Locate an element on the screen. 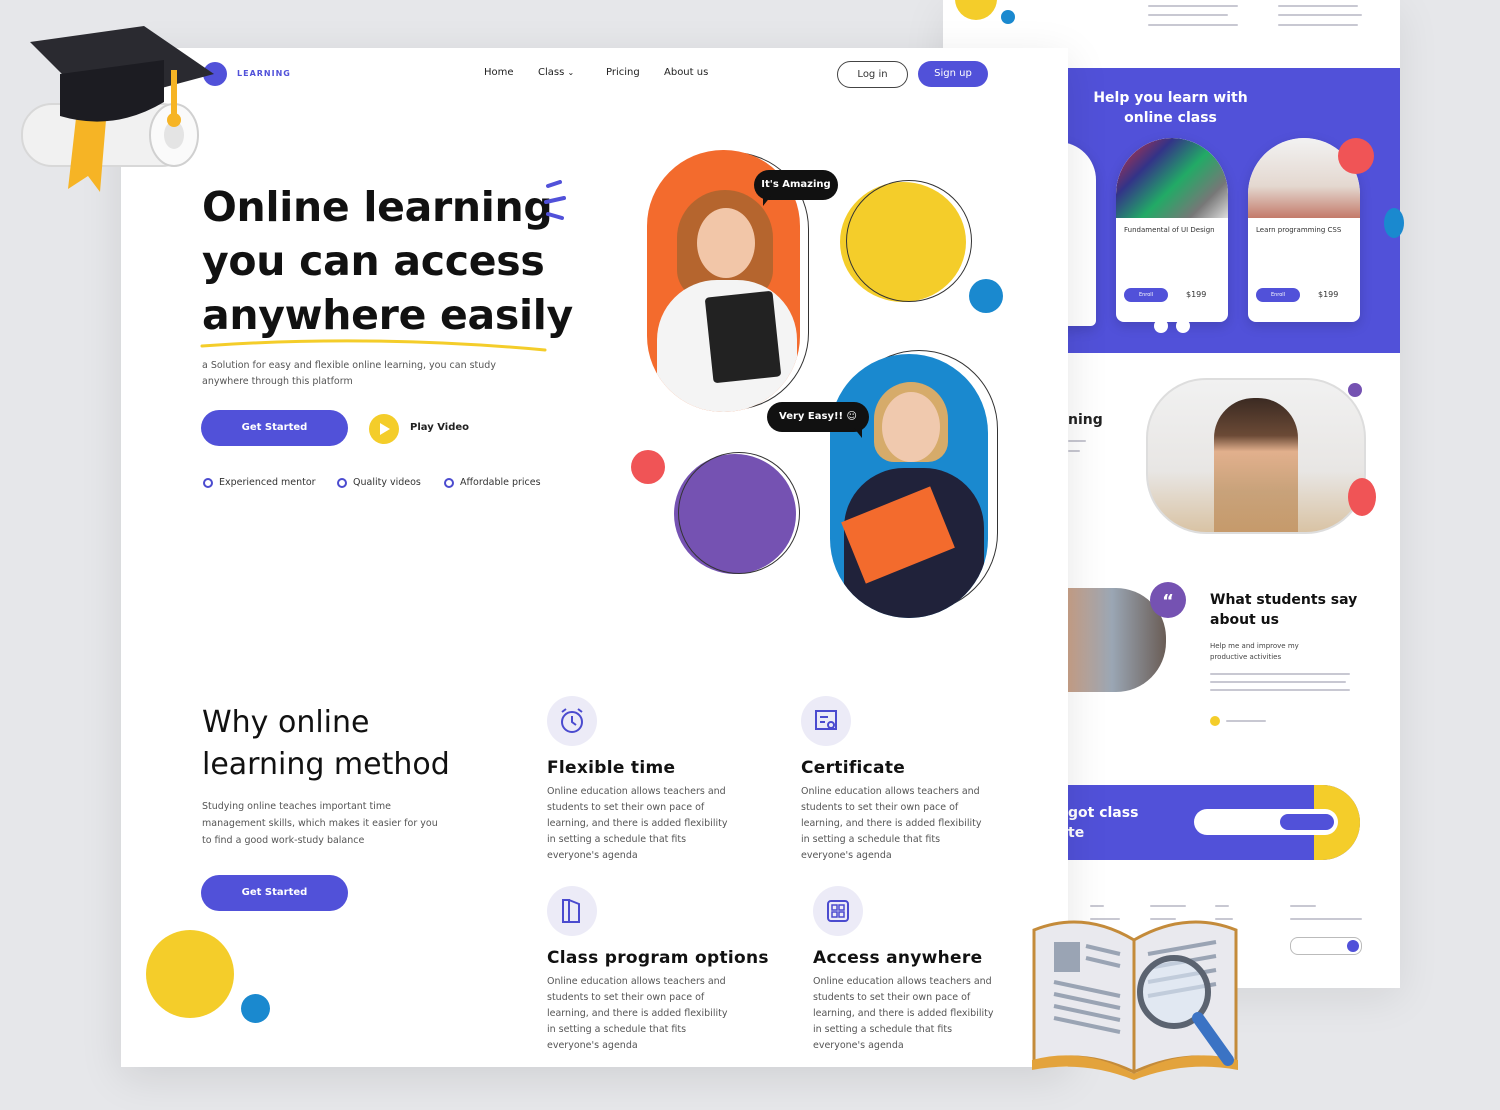 This screenshot has width=1500, height=1110. section-heading-partial: ning is located at coordinates (1085, 420).